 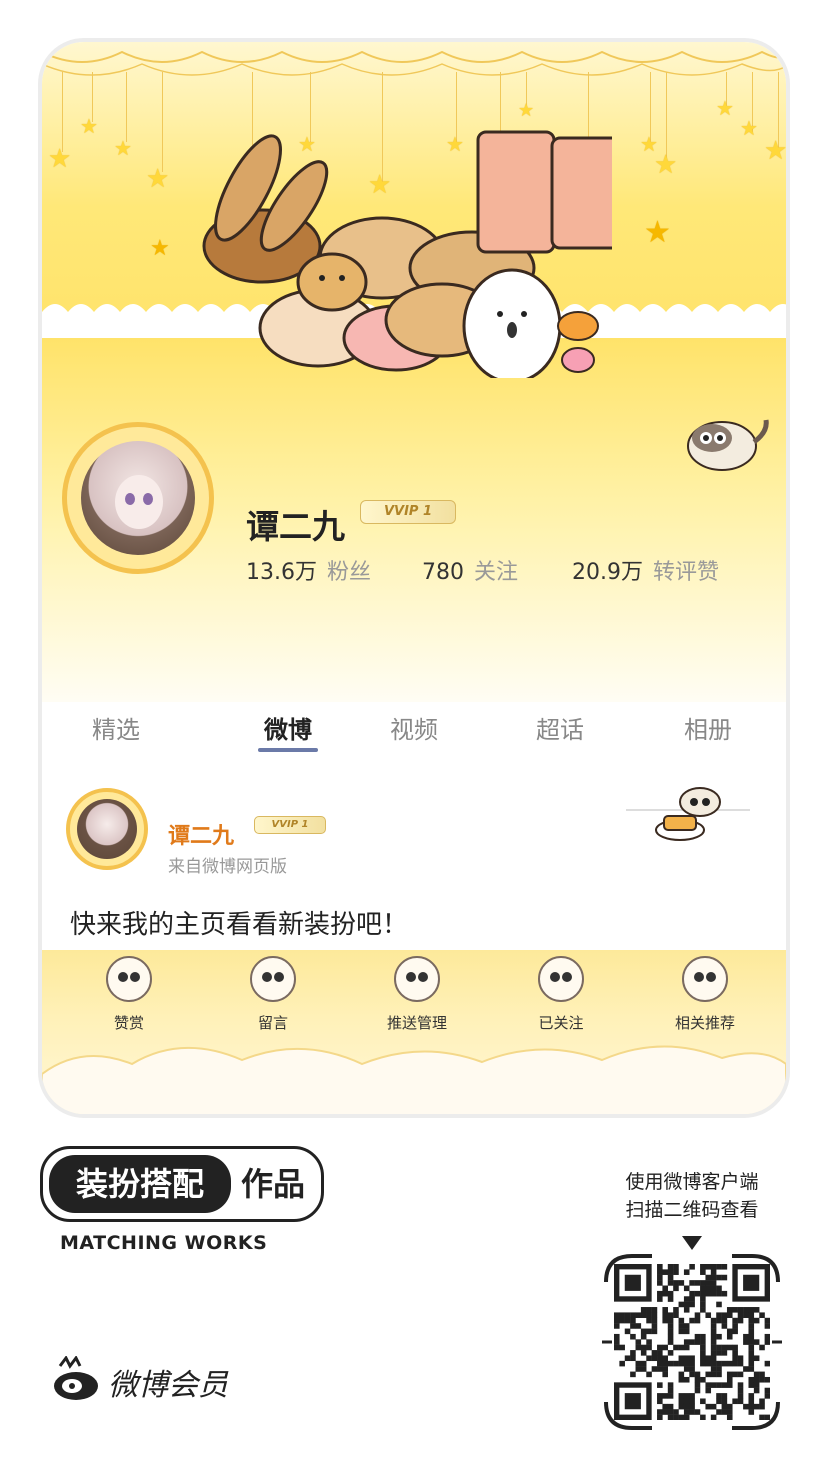 I want to click on garland-decoration, so click(x=414, y=63).